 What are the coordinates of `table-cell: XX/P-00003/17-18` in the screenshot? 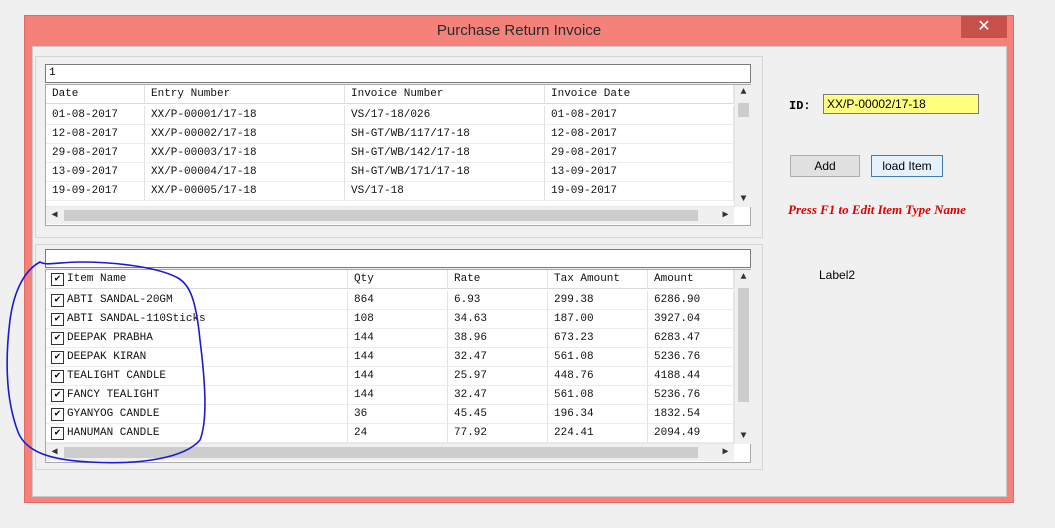 It's located at (245, 153).